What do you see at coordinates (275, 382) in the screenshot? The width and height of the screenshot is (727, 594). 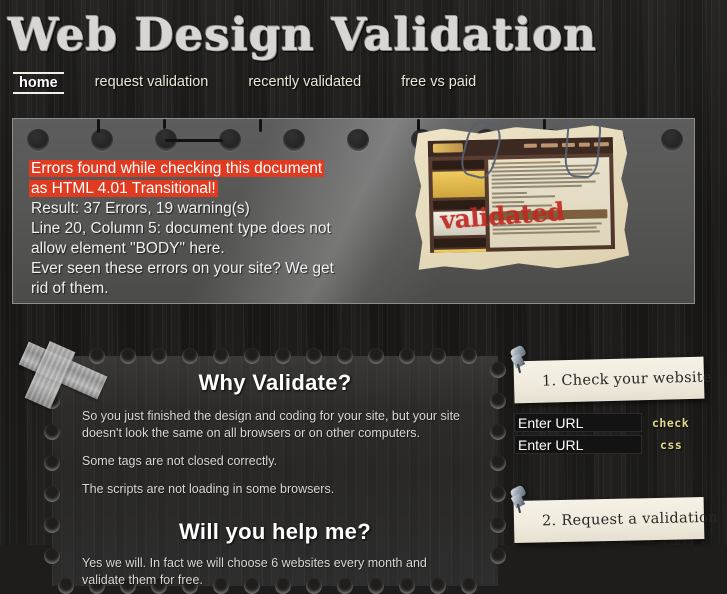 I see `heading-why-validate: Why Validate?` at bounding box center [275, 382].